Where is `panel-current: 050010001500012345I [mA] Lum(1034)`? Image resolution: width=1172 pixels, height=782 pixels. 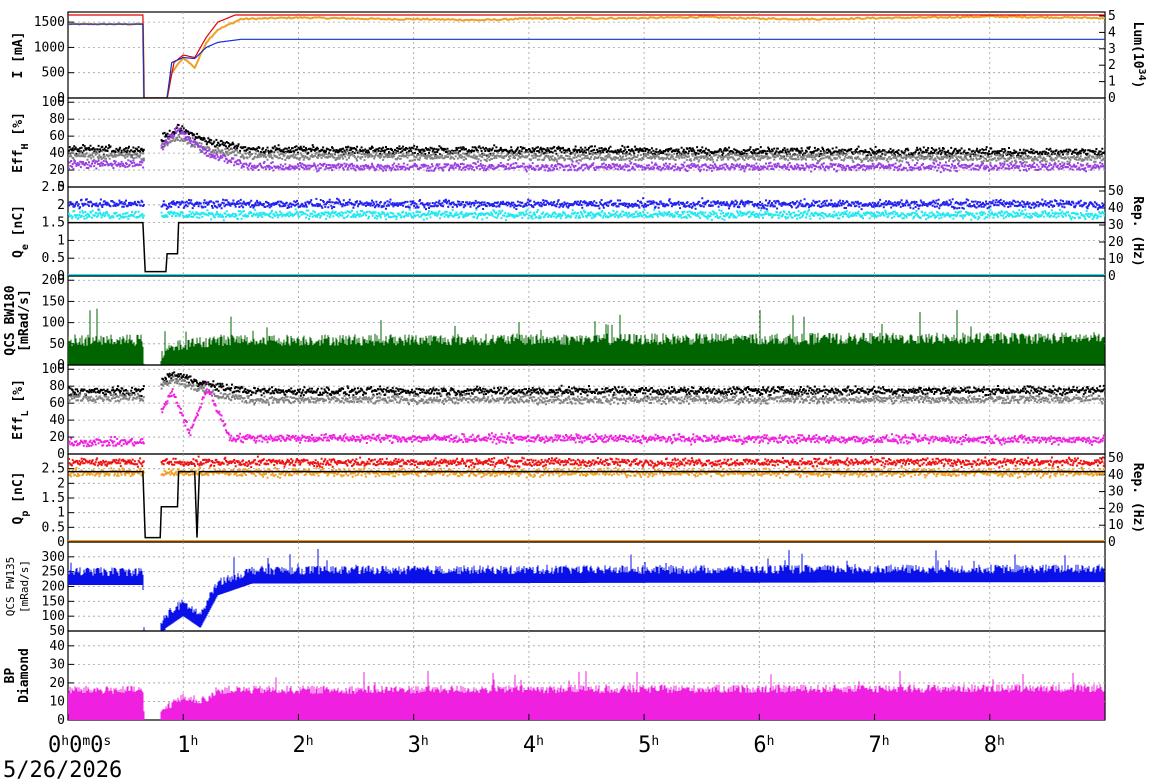
panel-current: 050010001500012345I [mA] Lum(1034) is located at coordinates (579, 57).